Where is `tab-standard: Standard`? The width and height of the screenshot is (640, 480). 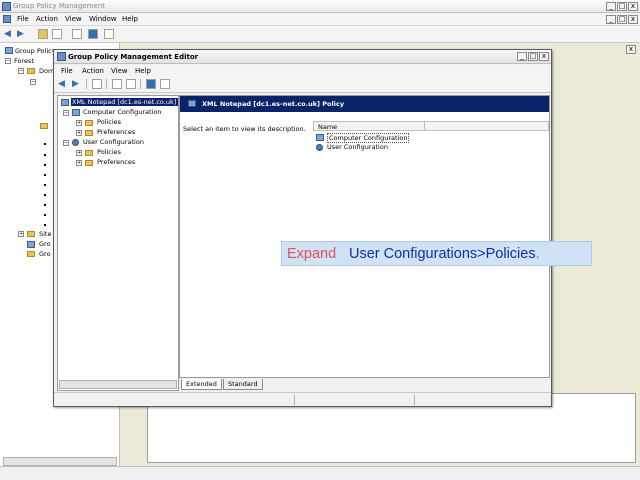
tab-standard: Standard is located at coordinates (243, 384).